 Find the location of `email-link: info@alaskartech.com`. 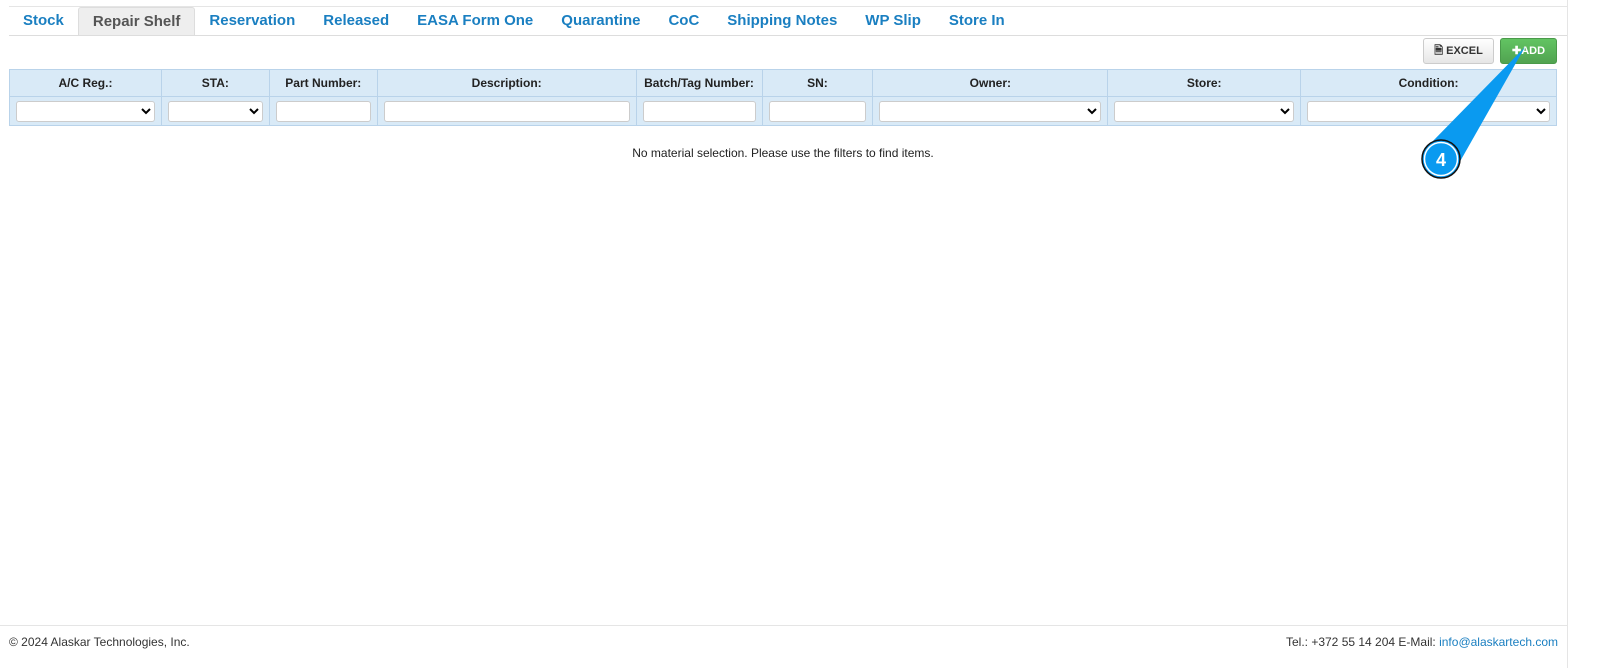

email-link: info@alaskartech.com is located at coordinates (1498, 642).